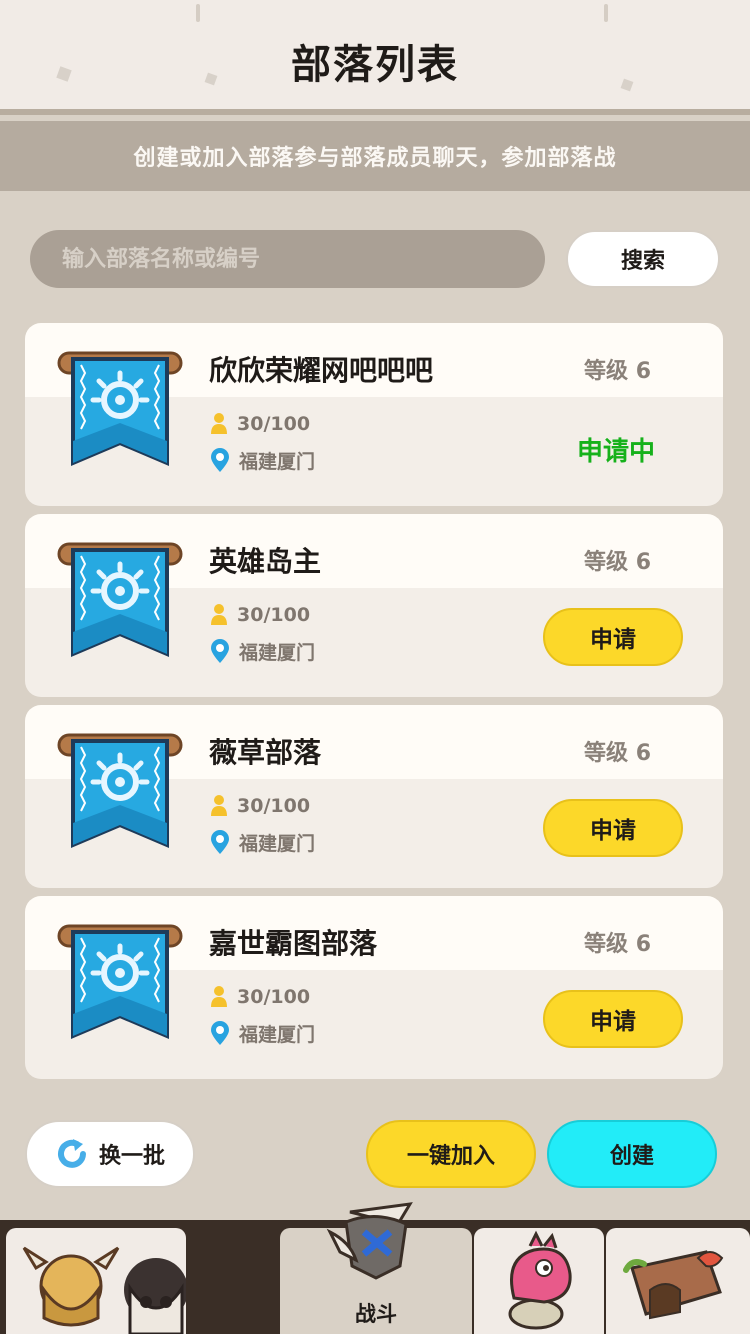  Describe the element at coordinates (293, 943) in the screenshot. I see `tribe-name: 嘉世霸图部落` at that location.